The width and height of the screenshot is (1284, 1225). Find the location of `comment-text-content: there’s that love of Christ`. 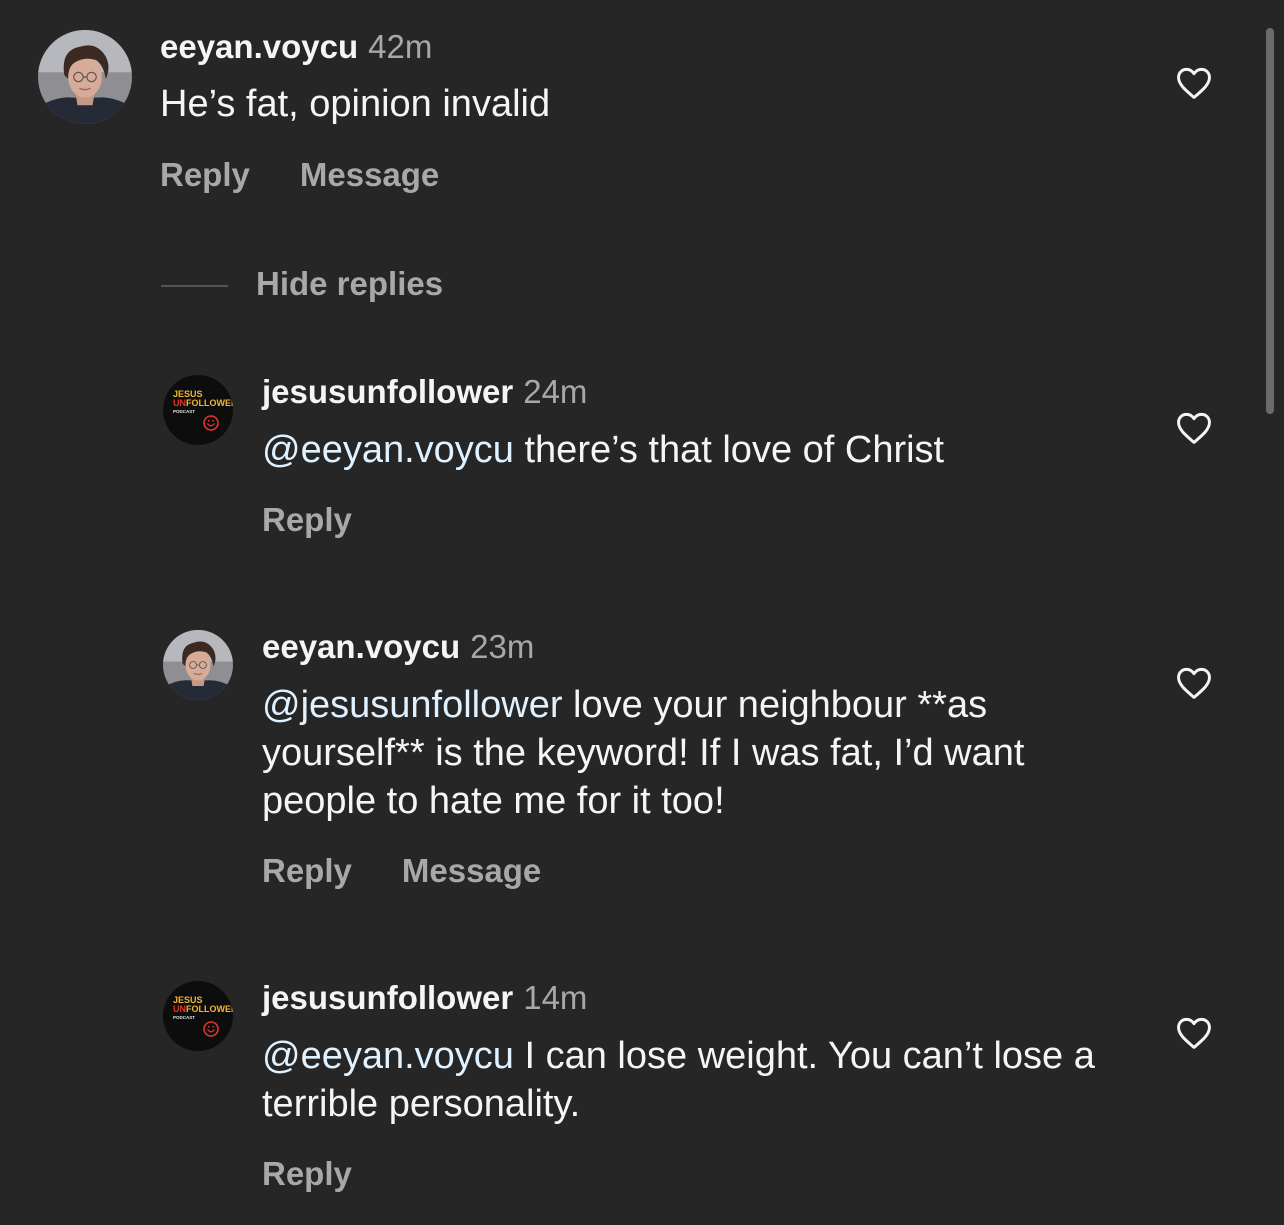

comment-text-content: there’s that love of Christ is located at coordinates (729, 450).